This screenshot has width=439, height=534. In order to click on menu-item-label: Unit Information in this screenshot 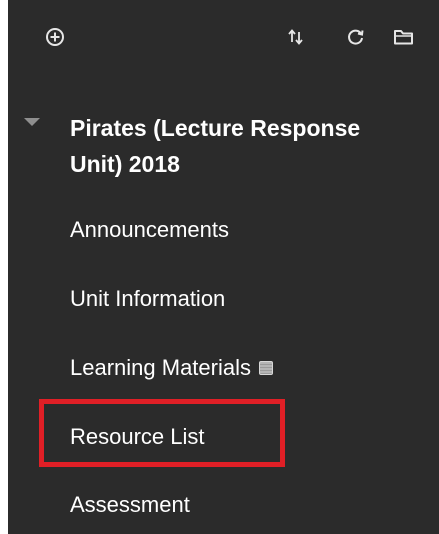, I will do `click(148, 298)`.